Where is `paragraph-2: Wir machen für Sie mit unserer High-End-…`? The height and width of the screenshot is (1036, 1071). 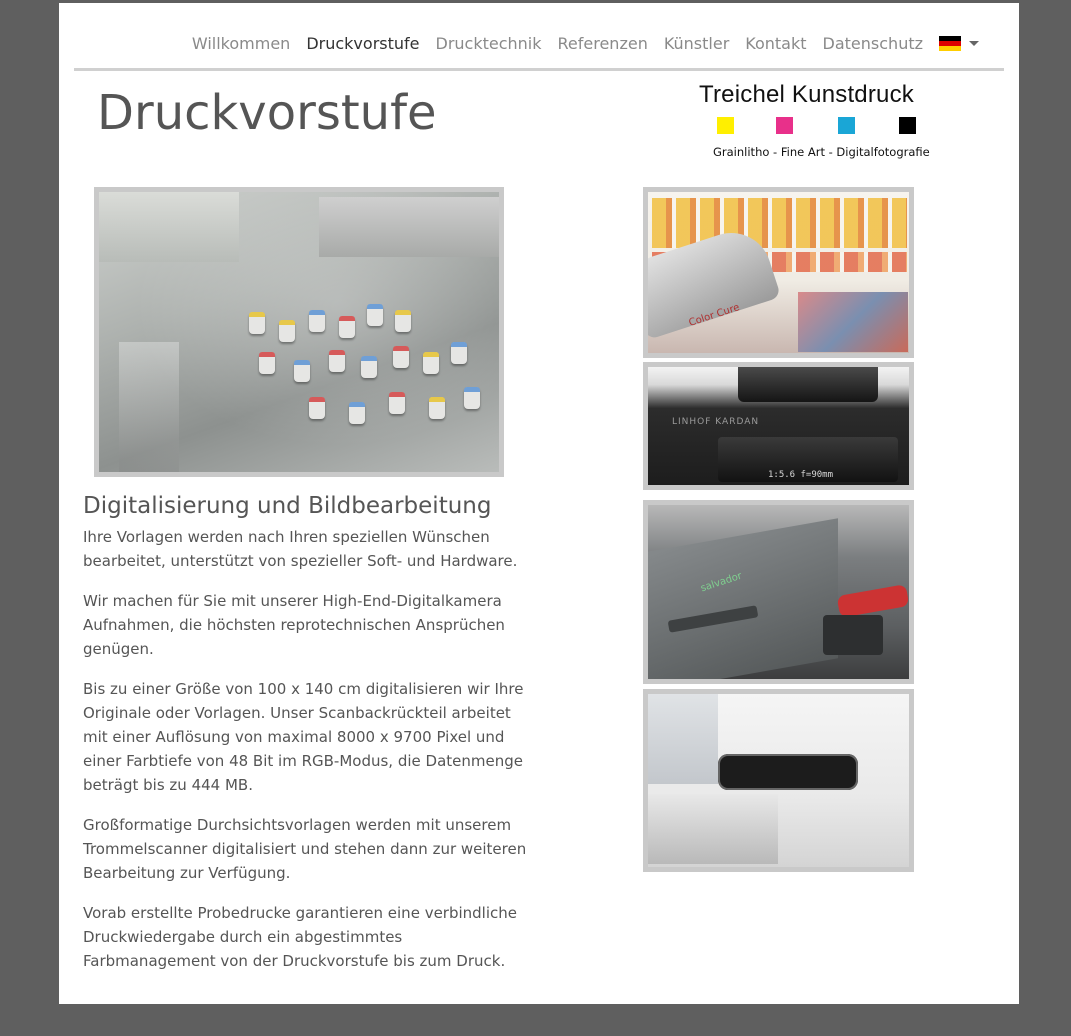 paragraph-2: Wir machen für Sie mit unserer High-End-… is located at coordinates (294, 625).